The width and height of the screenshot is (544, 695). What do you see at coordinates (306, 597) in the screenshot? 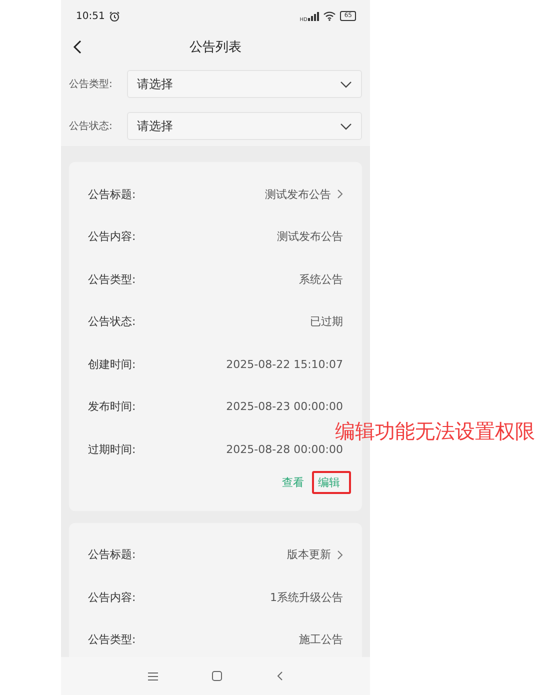
I see `field-value: 1系统升级公告` at bounding box center [306, 597].